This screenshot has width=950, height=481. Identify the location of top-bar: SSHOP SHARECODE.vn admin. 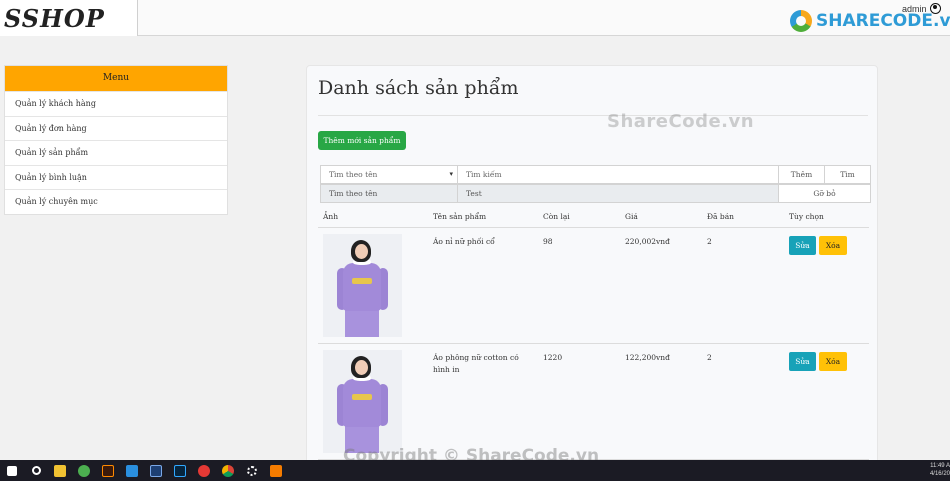
(475, 18).